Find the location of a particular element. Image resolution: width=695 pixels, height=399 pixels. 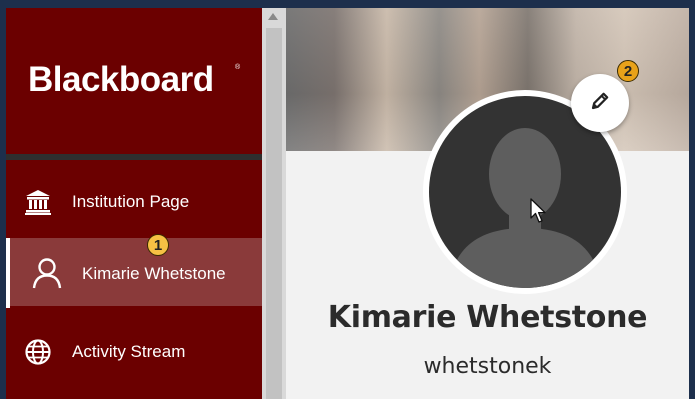

sidebar-item-label: Activity Stream is located at coordinates (129, 351).